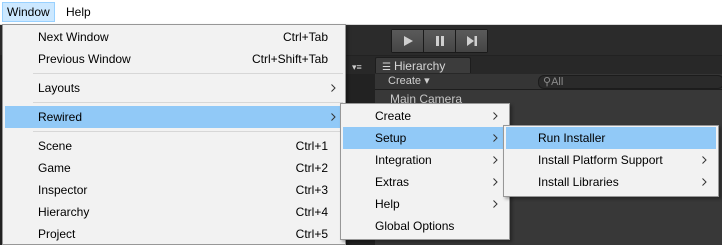  I want to click on menu-item-label: Create, so click(393, 116).